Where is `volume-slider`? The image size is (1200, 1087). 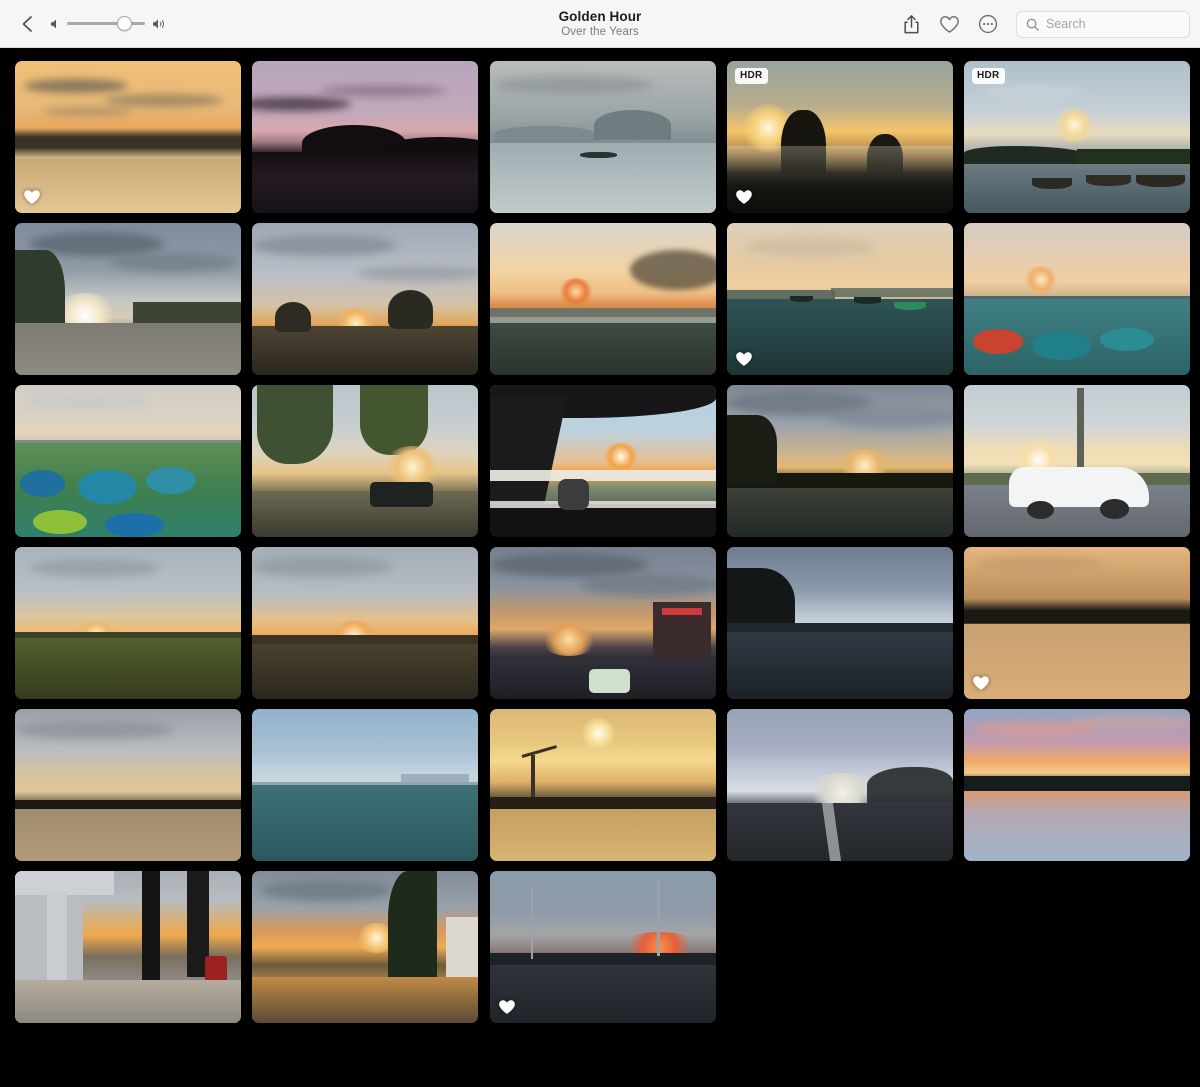
volume-slider is located at coordinates (106, 24).